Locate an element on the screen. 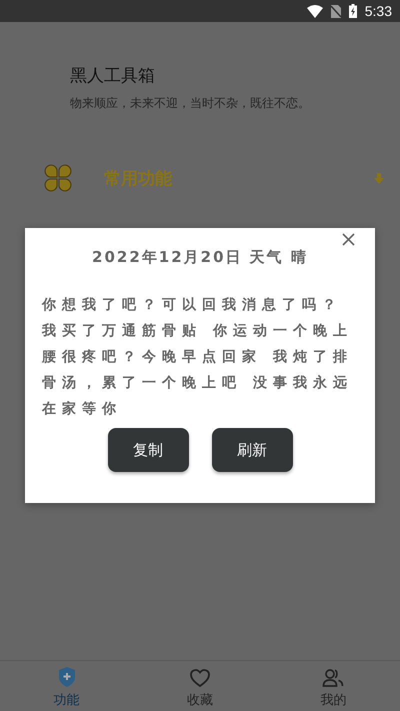 The height and width of the screenshot is (711, 400). app-subtitle: 物来顺应，未来不迎，当时不杂，既往不恋。 is located at coordinates (190, 103).